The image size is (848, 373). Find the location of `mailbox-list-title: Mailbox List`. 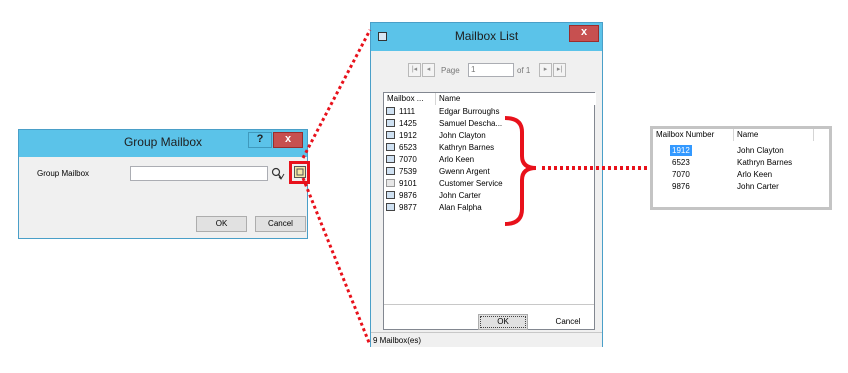

mailbox-list-title: Mailbox List is located at coordinates (486, 36).